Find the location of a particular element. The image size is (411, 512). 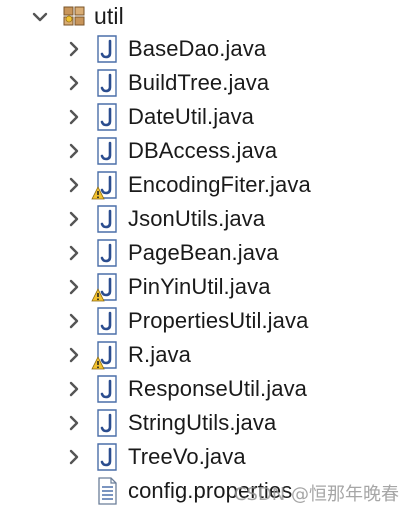

tree-item: DBAccess.java is located at coordinates (205, 151).